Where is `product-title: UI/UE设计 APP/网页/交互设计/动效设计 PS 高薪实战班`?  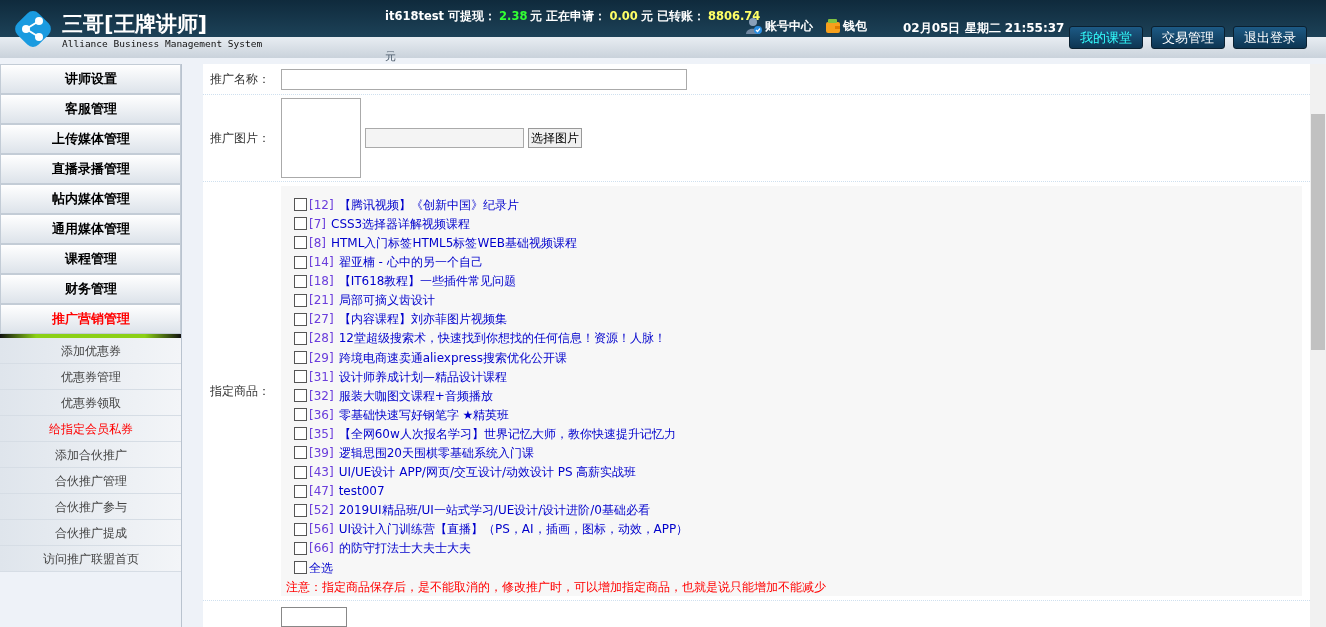 product-title: UI/UE设计 APP/网页/交互设计/动效设计 PS 高薪实战班 is located at coordinates (487, 473).